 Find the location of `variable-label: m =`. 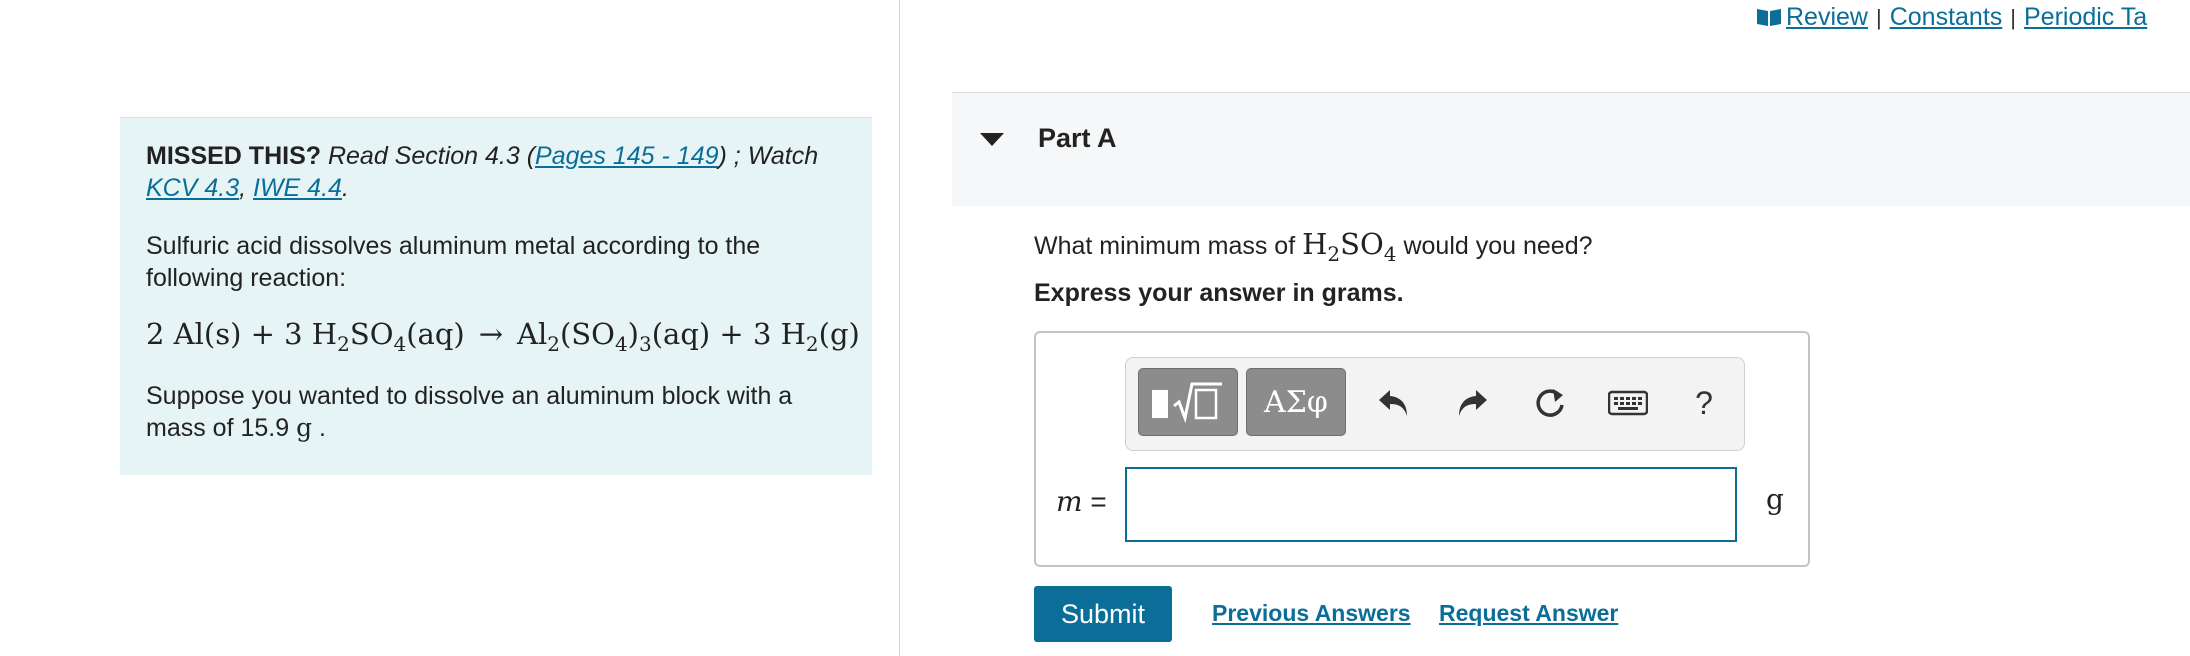

variable-label: m = is located at coordinates (1081, 501).